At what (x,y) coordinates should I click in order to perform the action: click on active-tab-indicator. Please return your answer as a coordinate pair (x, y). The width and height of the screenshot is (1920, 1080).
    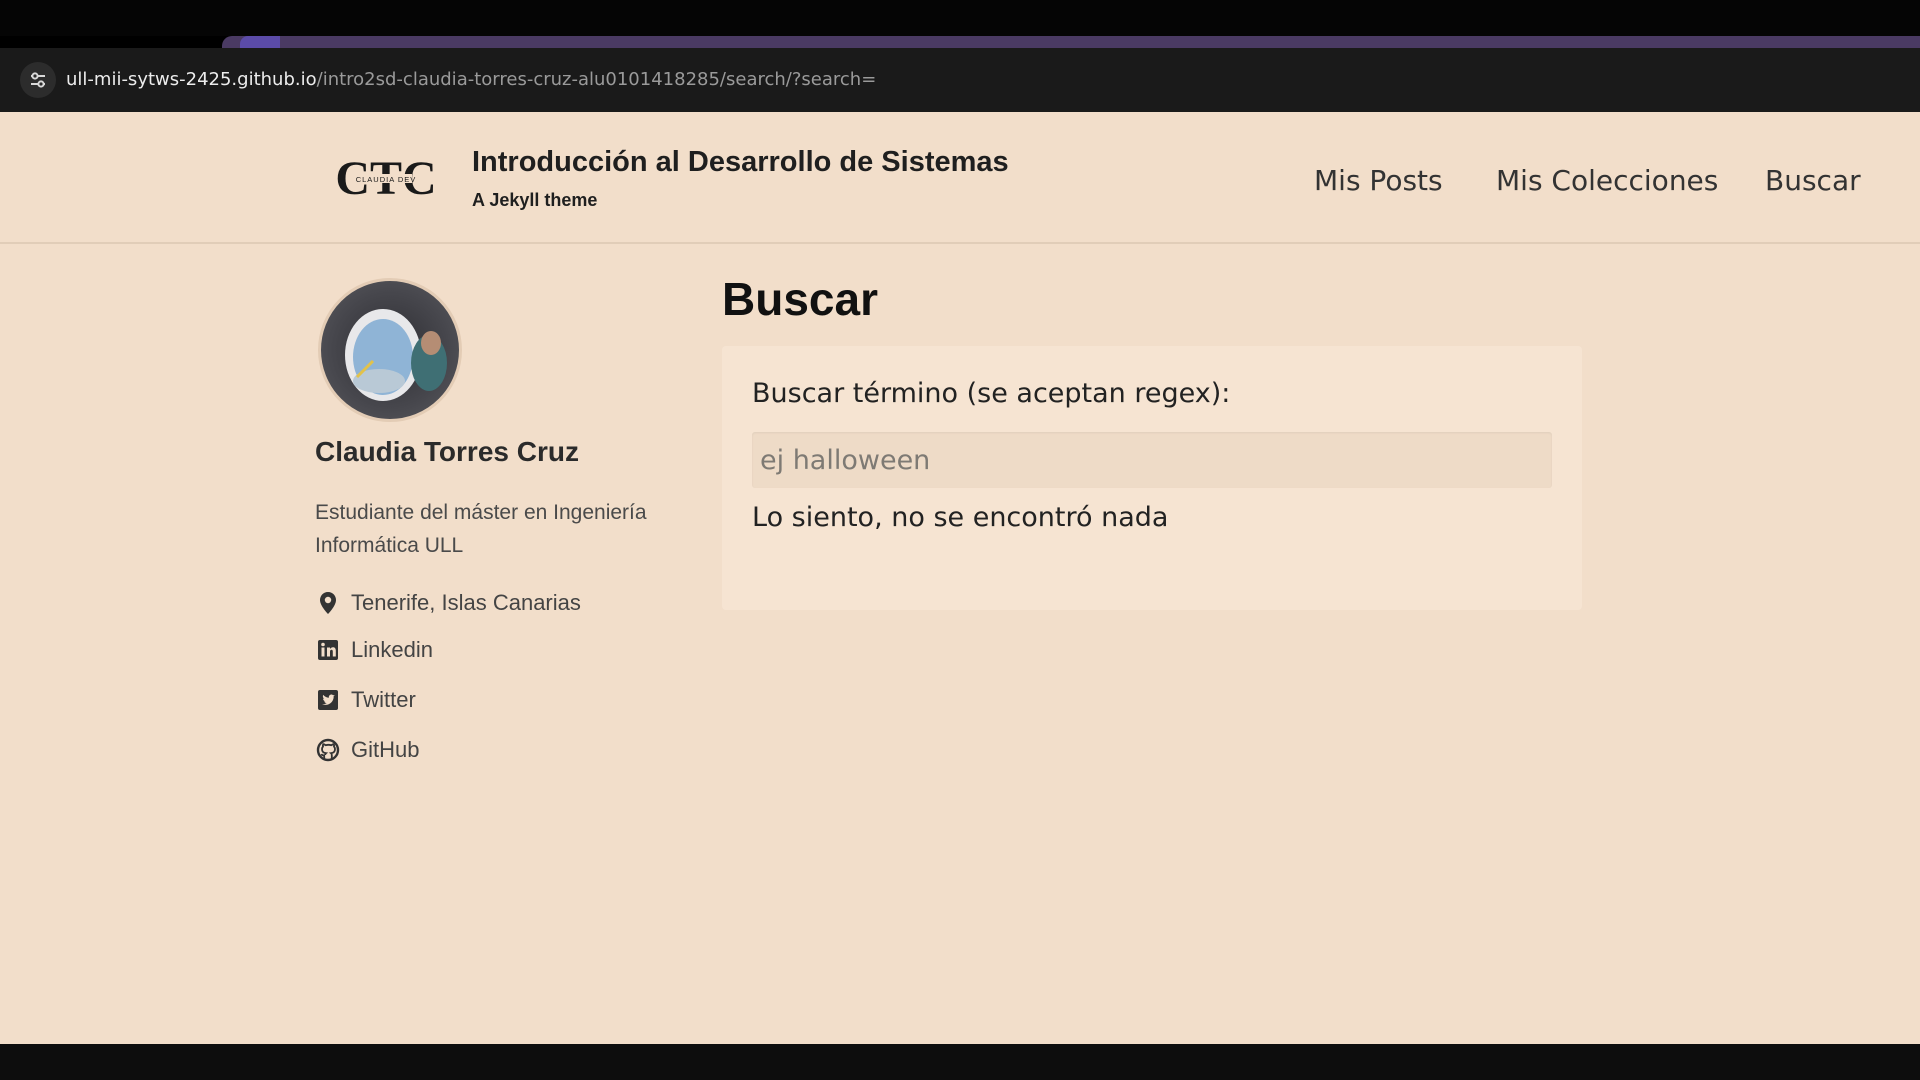
    Looking at the image, I should click on (260, 42).